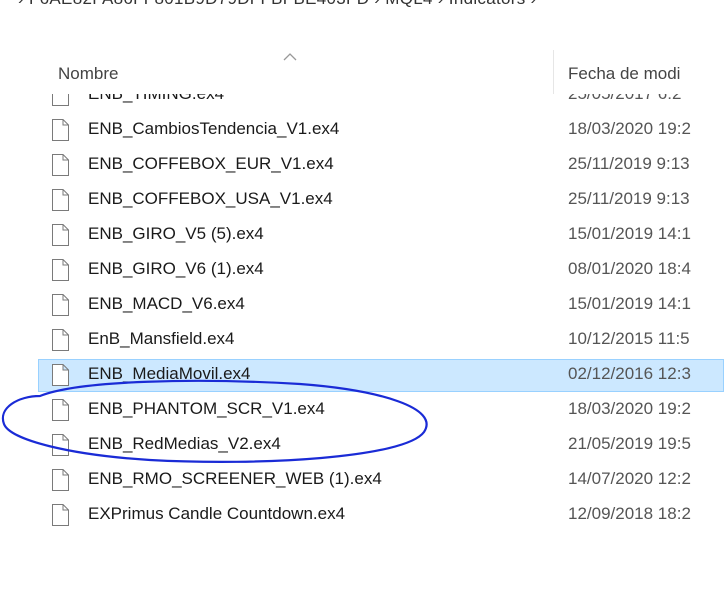 This screenshot has height=606, width=724. Describe the element at coordinates (362, 375) in the screenshot. I see `file-row: ENB_MediaMovil.ex4 02/12/2016 12:3` at that location.